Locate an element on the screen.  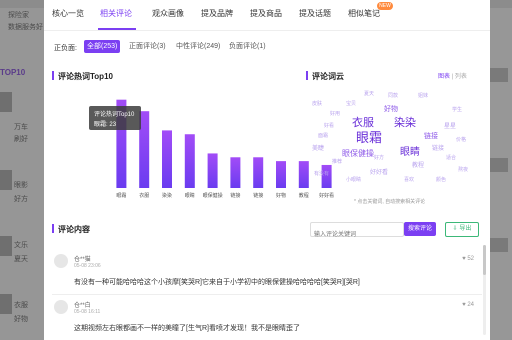
hot-words-title: 评论热词Top10 is located at coordinates (85, 76).